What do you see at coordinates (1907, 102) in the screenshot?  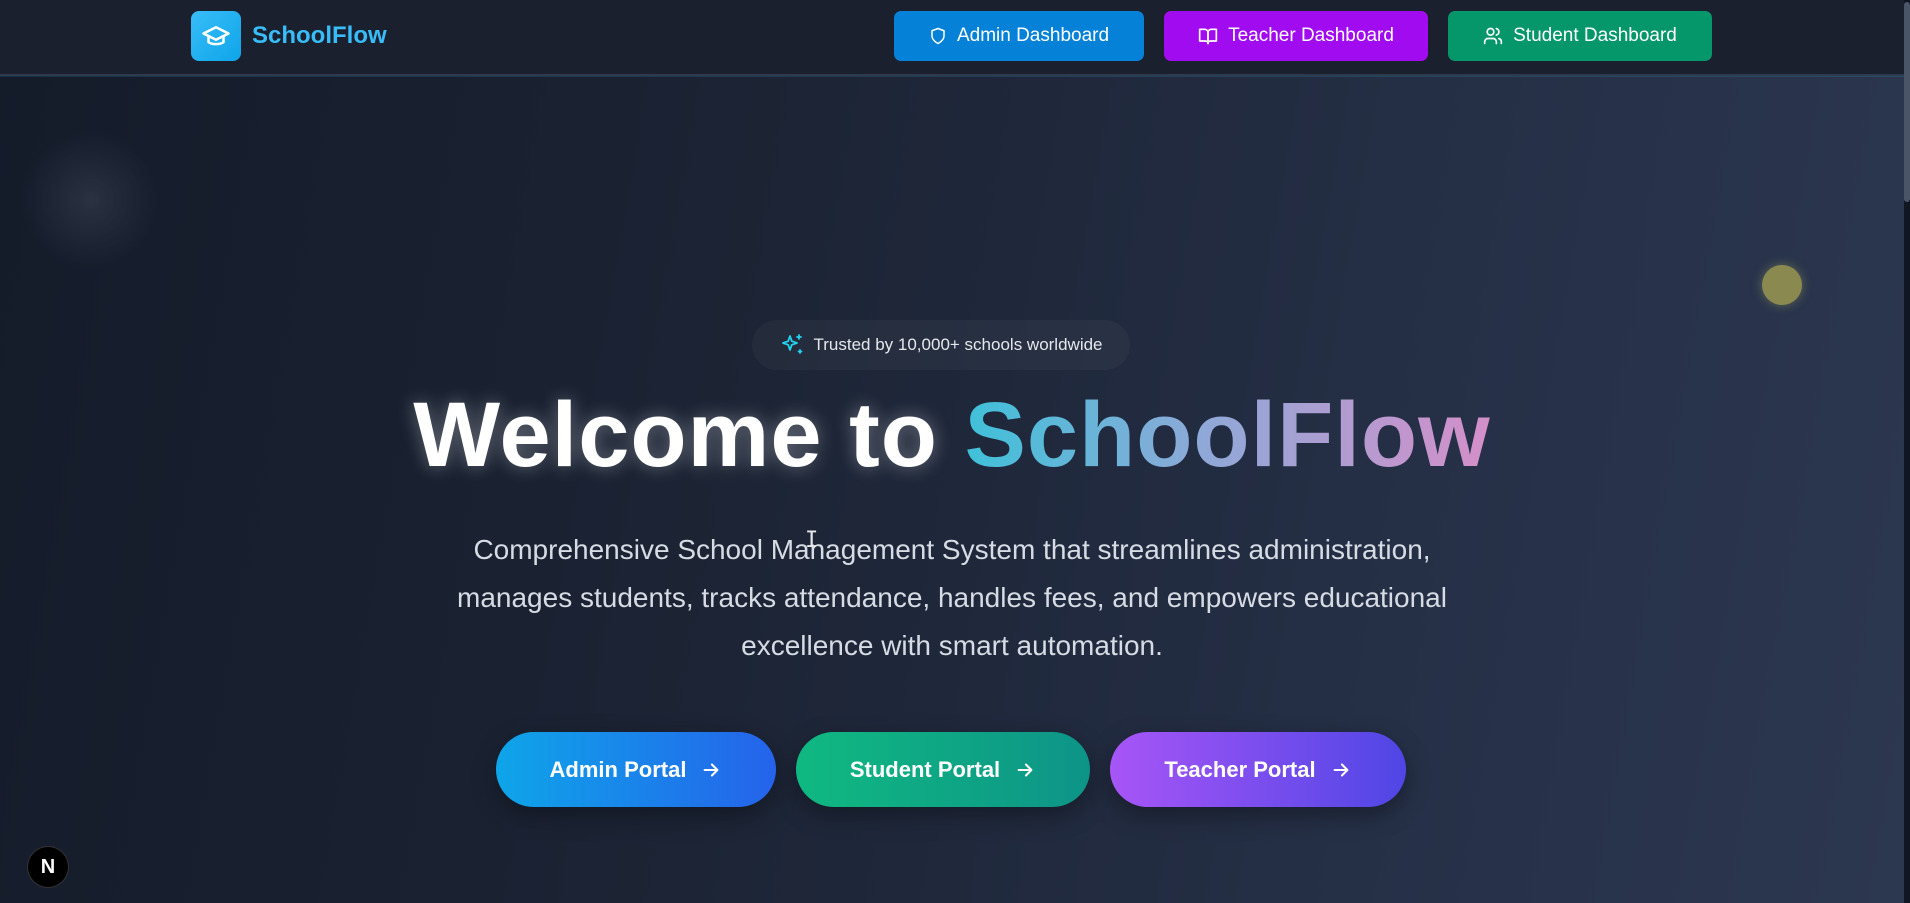 I see `scrollbar-thumb` at bounding box center [1907, 102].